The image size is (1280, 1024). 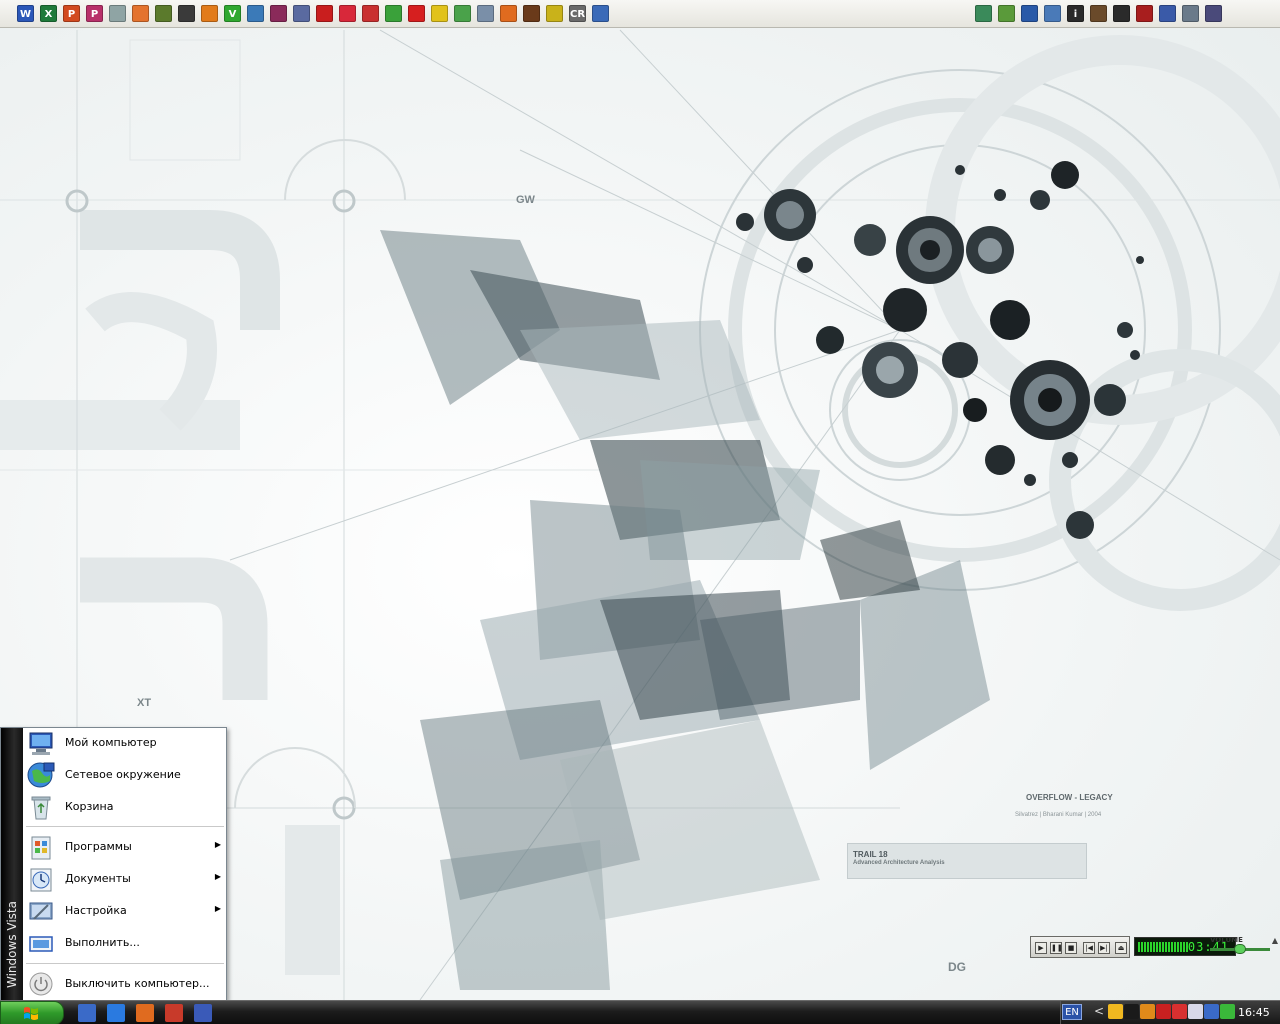 I want to click on globe-green-icon, so click(x=393, y=13).